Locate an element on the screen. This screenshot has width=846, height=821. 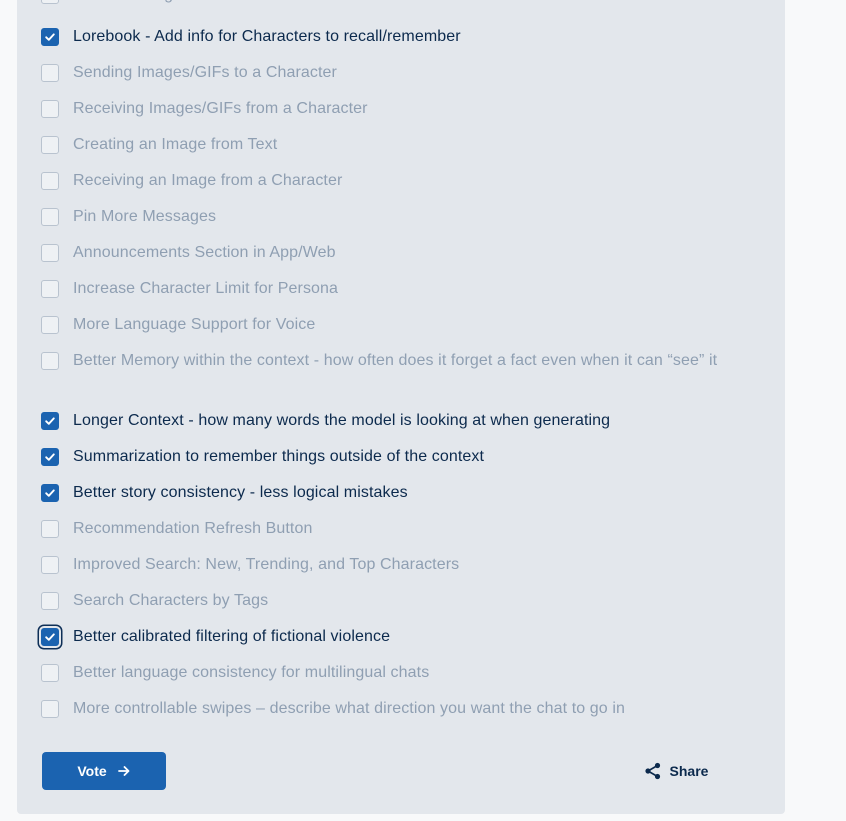
poll-option-label: Receiving Images/GIFs from a Character is located at coordinates (220, 108).